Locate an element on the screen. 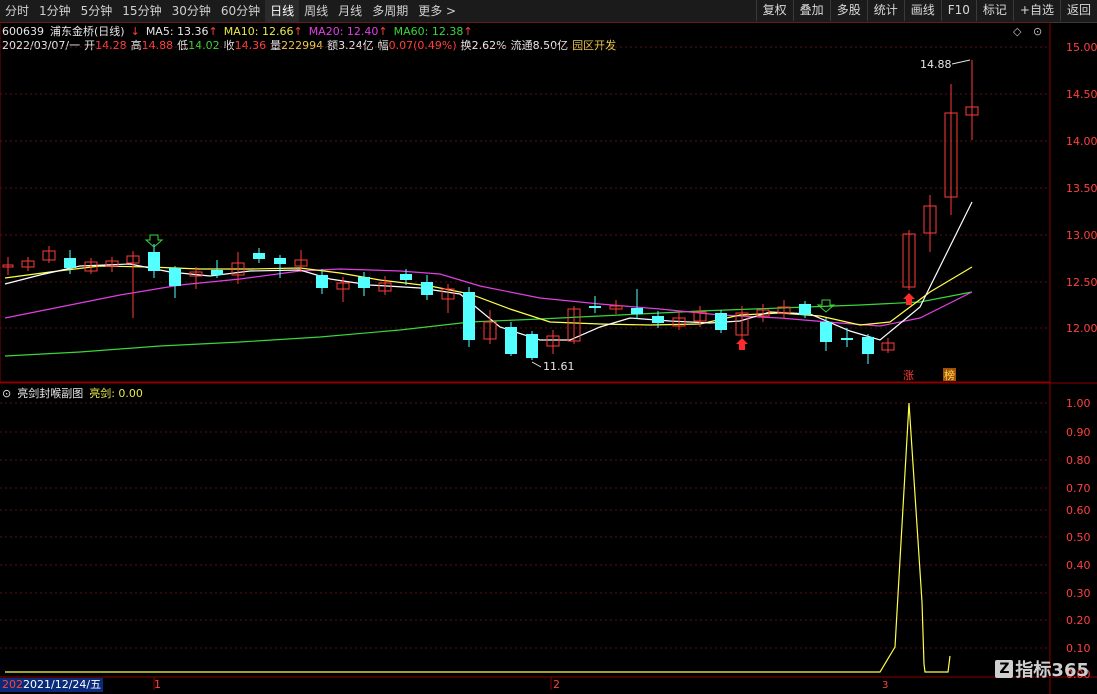 The image size is (1097, 694). month-label: 3 is located at coordinates (885, 685).